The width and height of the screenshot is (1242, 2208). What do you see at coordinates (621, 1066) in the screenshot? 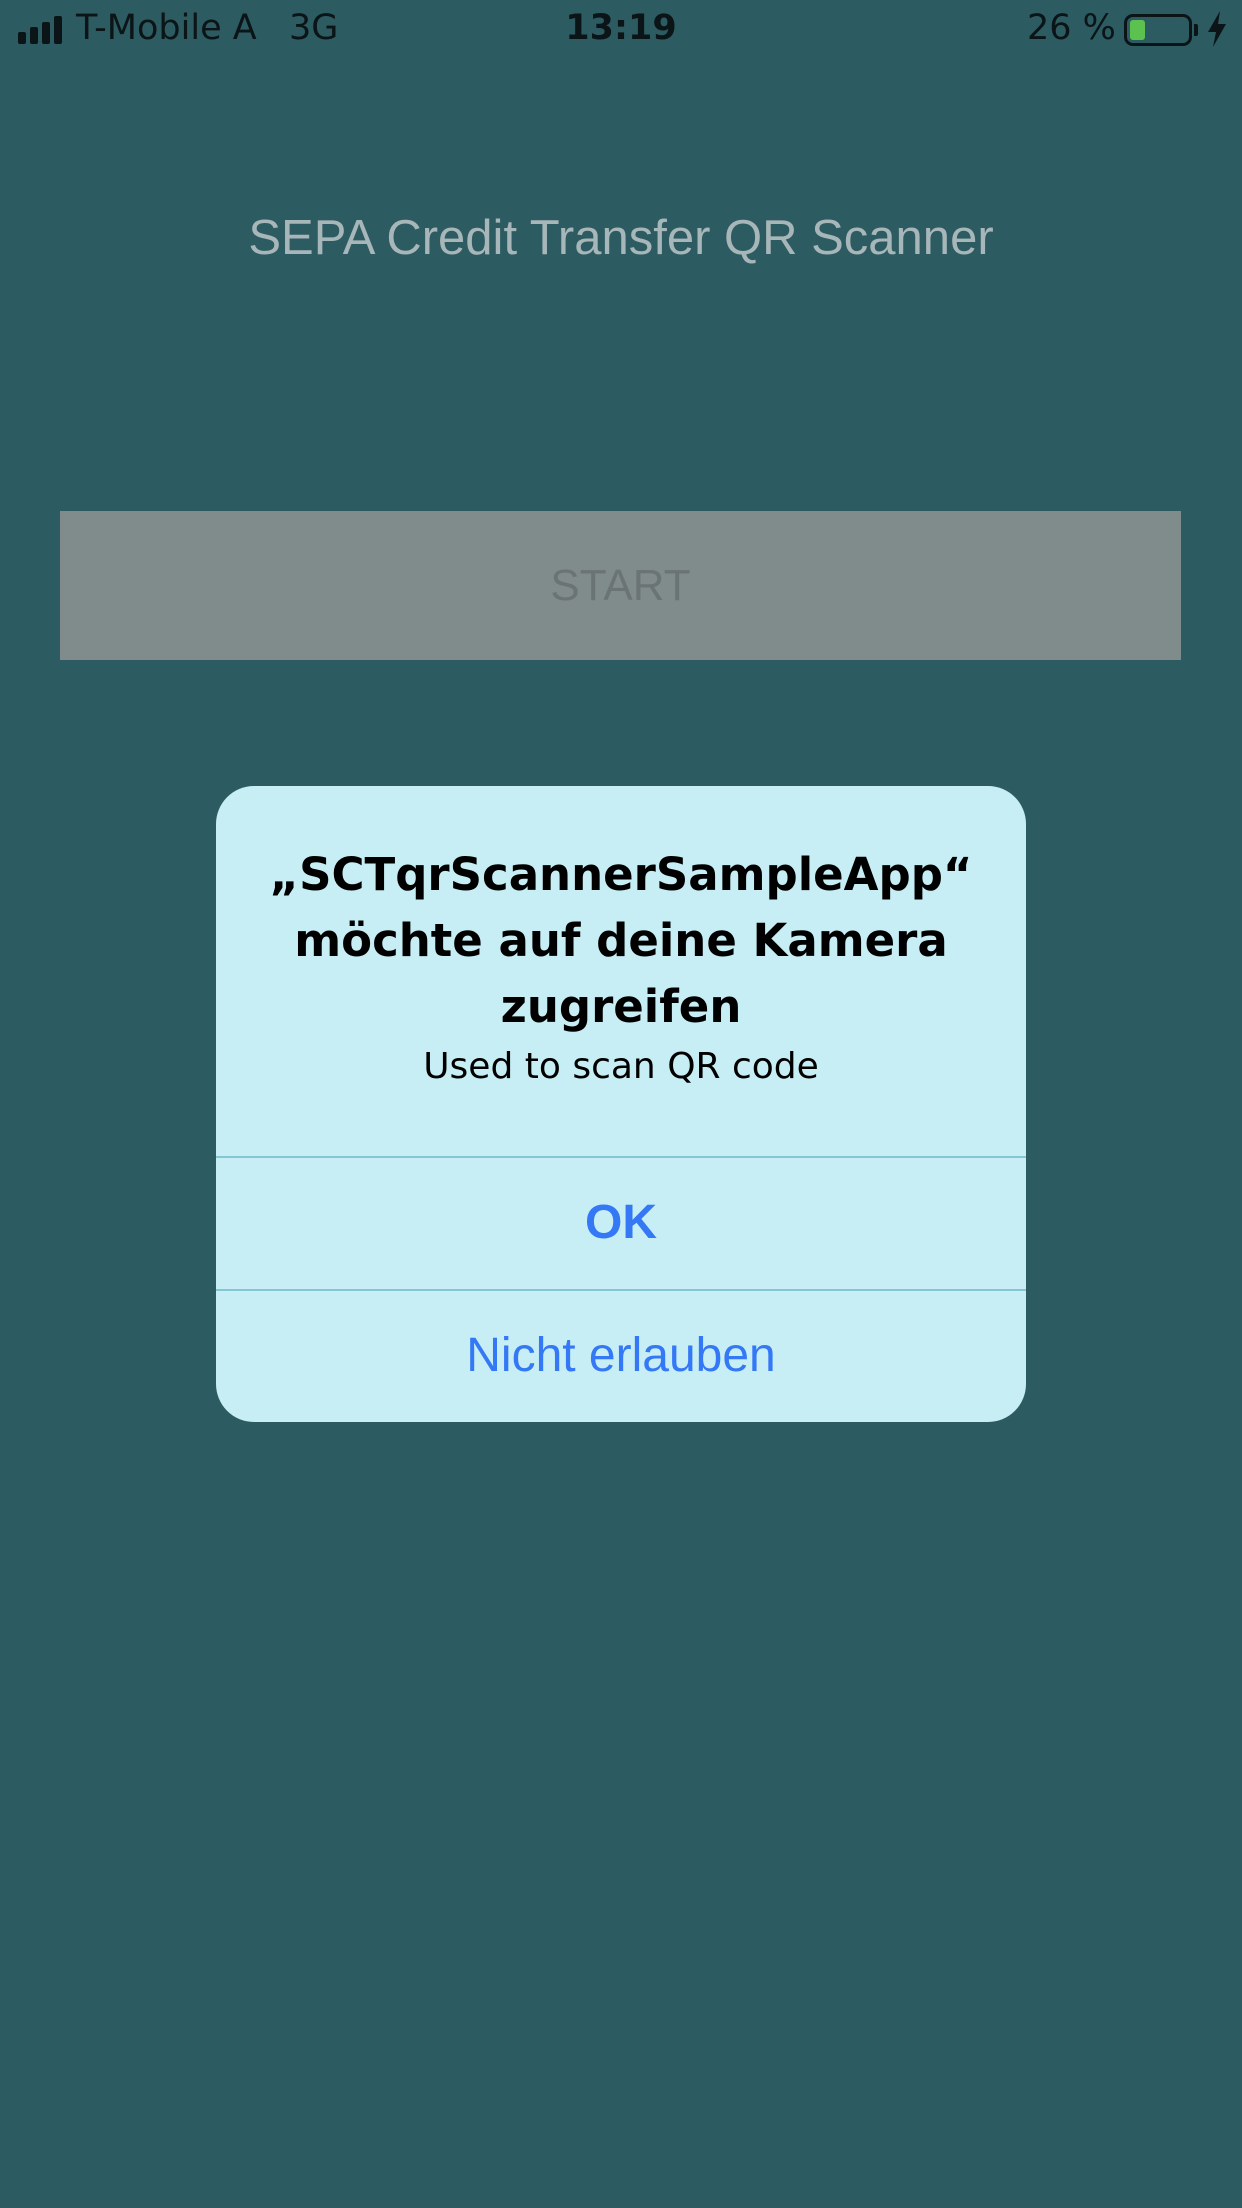
I see `alert-message: Used to scan QR code` at bounding box center [621, 1066].